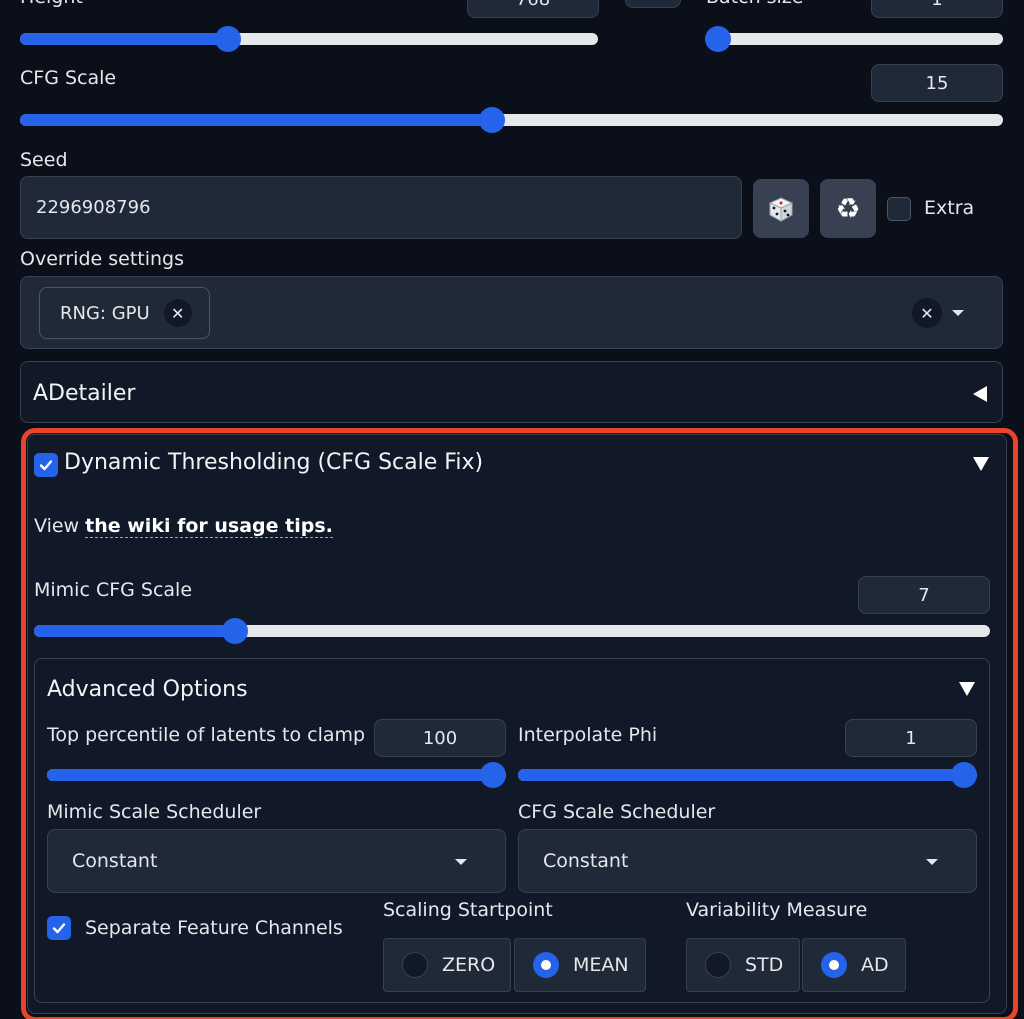 The width and height of the screenshot is (1024, 1019). Describe the element at coordinates (875, 965) in the screenshot. I see `variability-ad-label: AD` at that location.